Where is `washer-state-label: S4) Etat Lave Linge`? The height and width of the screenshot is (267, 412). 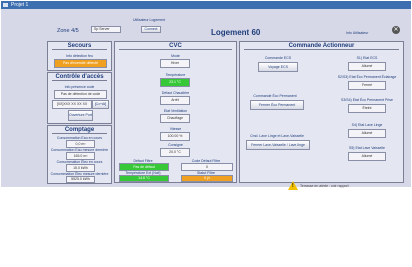
washer-state-label: S4) Etat Lave Linge is located at coordinates (367, 125).